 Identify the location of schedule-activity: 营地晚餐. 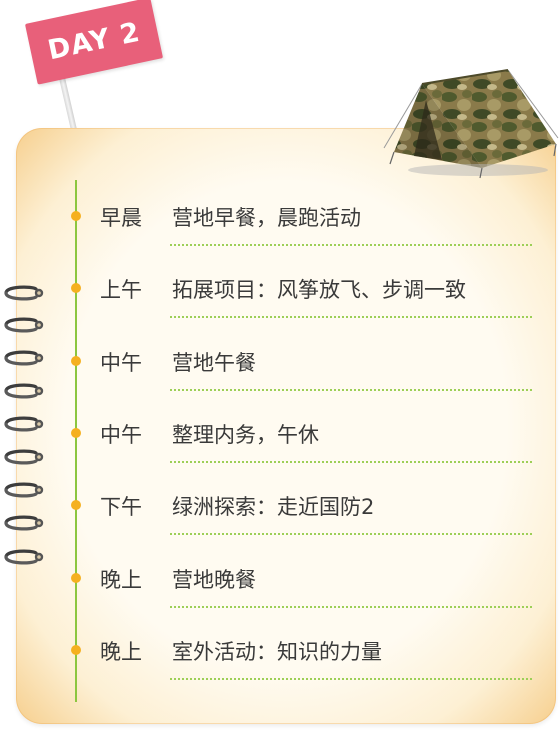
(214, 579).